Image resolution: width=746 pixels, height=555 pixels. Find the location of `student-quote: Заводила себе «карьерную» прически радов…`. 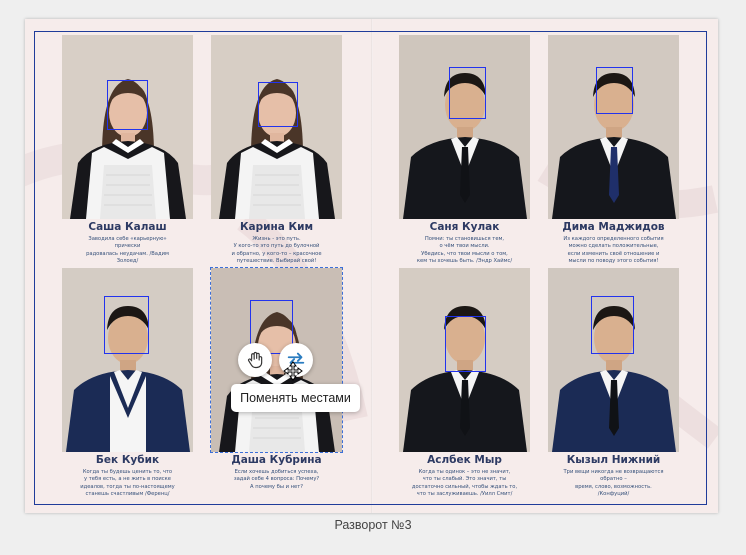

student-quote: Заводила себе «карьерную» прически радов… is located at coordinates (127, 250).